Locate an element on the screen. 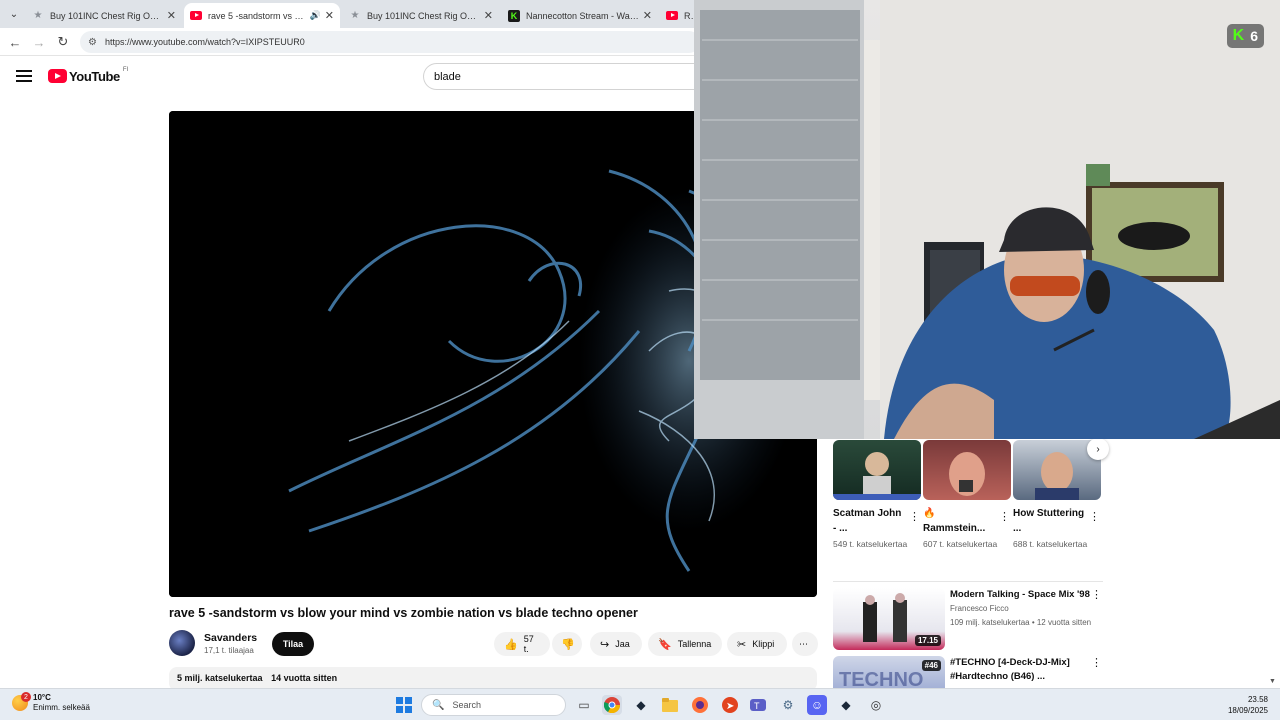 The height and width of the screenshot is (720, 1280). system-clock: 23.58 18/09/2025 is located at coordinates (1248, 705).